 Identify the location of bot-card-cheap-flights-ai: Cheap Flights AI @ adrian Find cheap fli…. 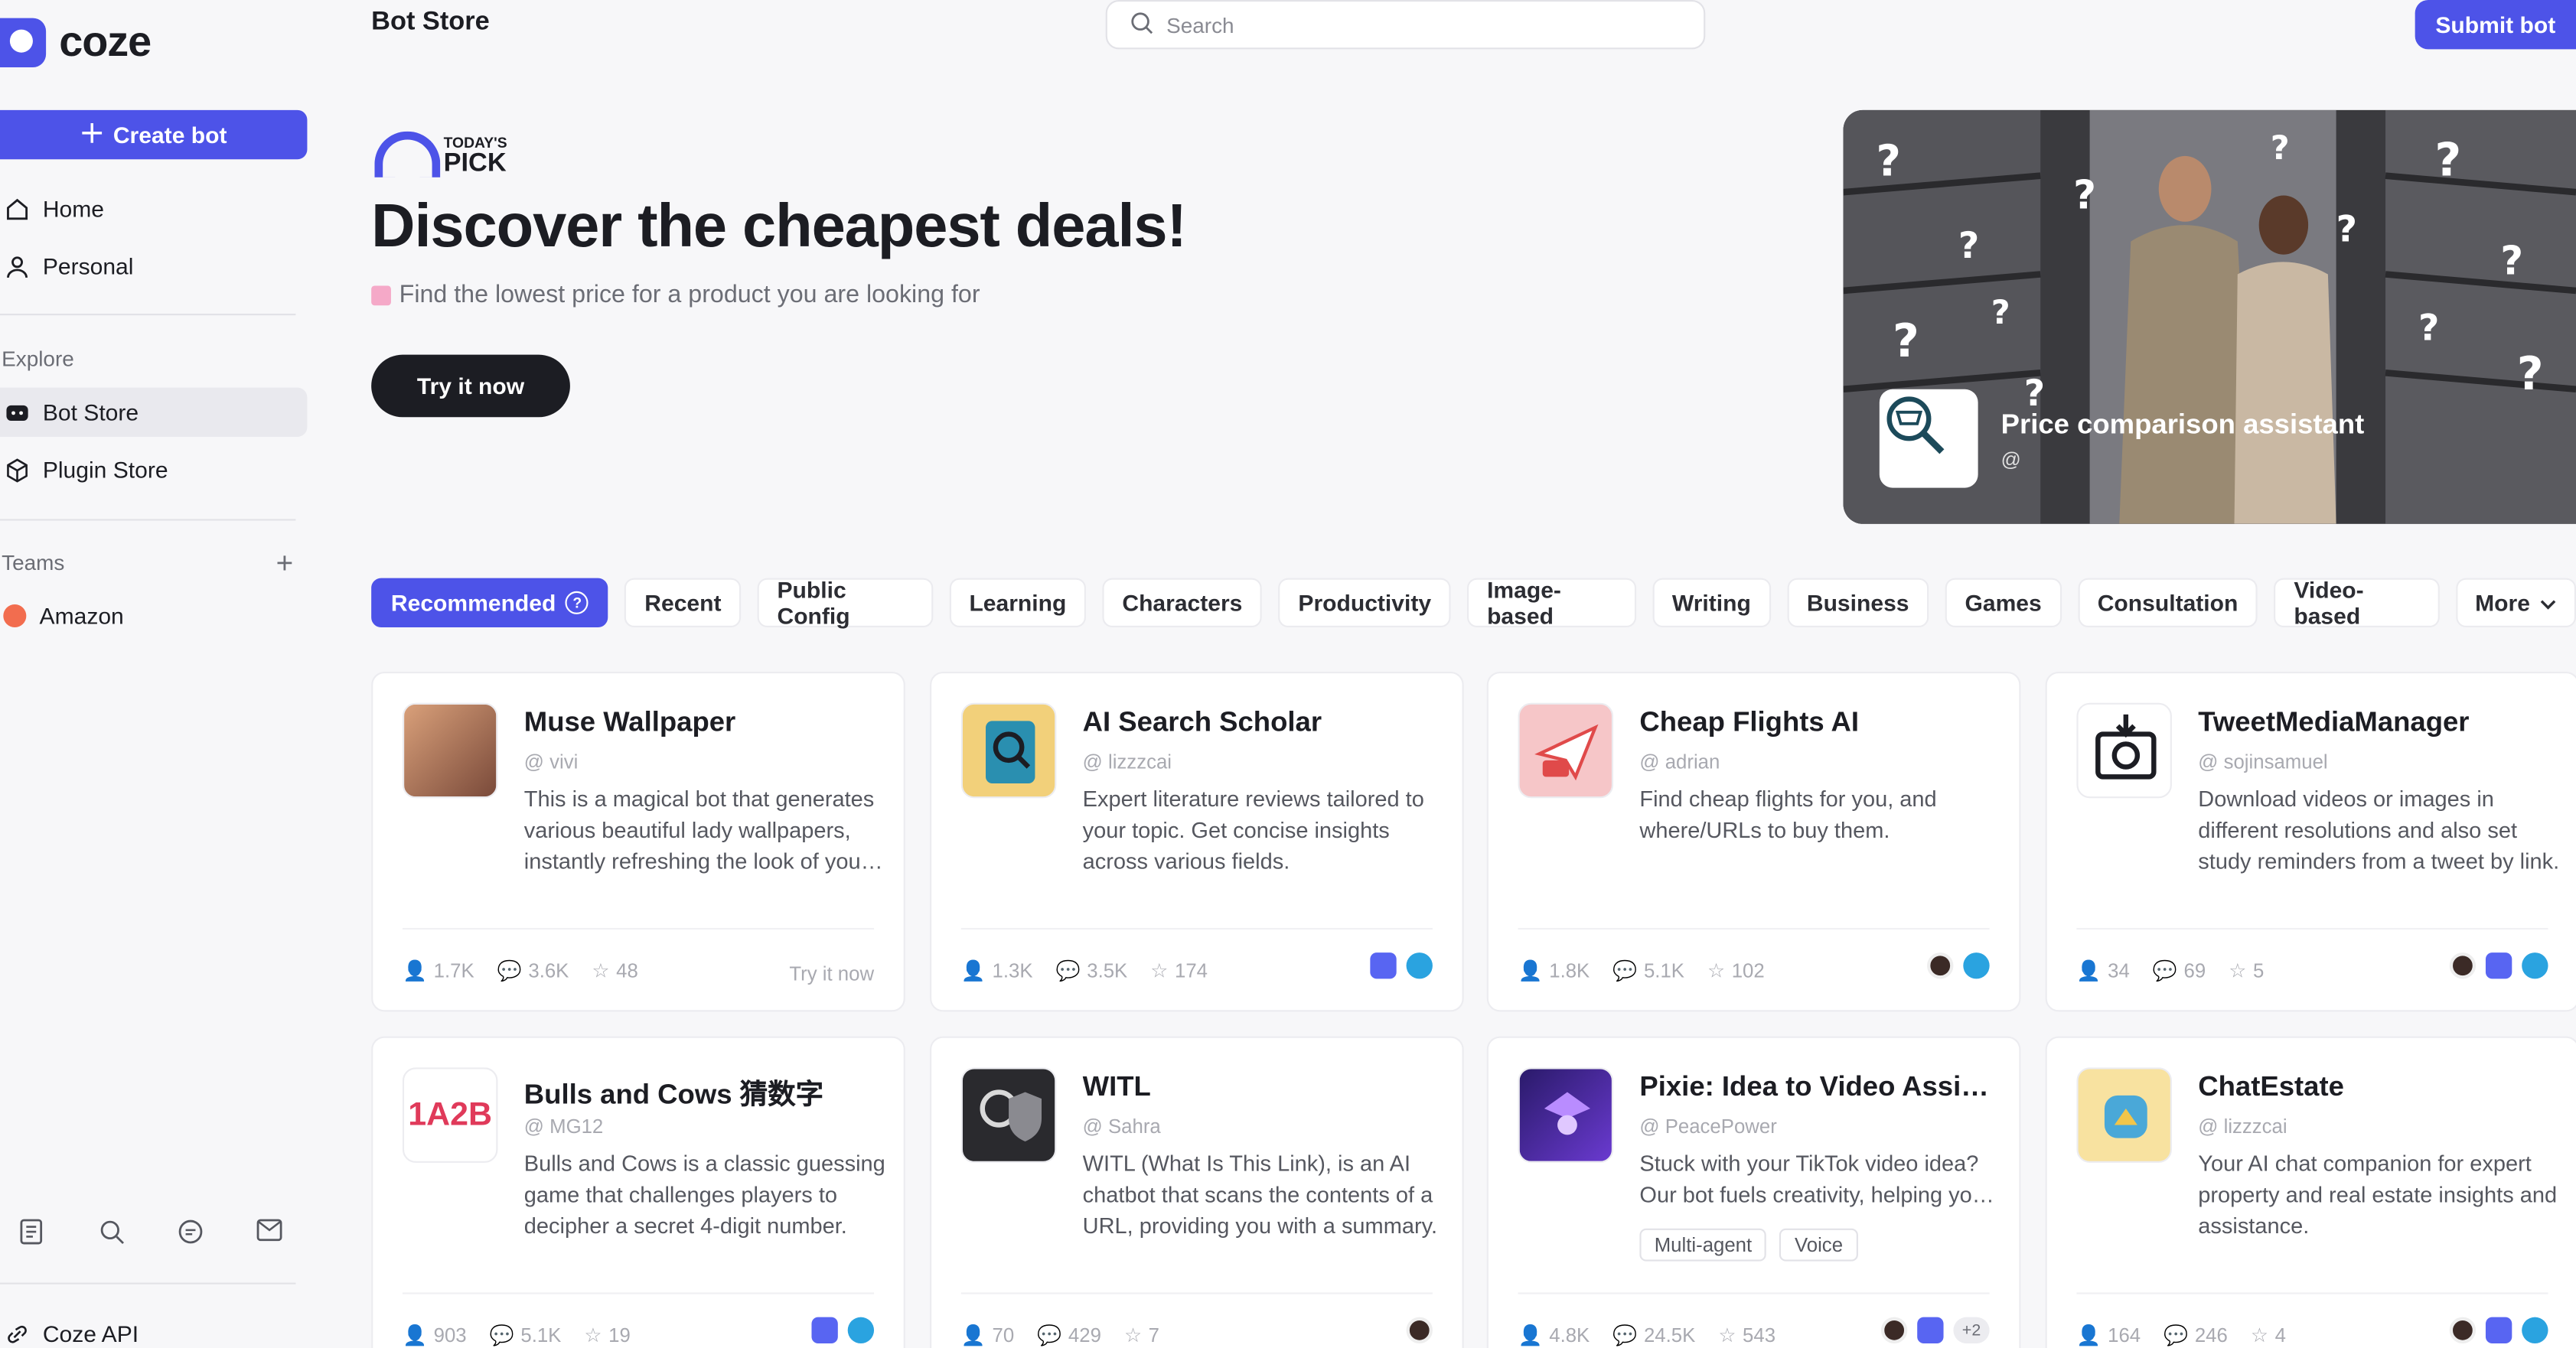
(1753, 842).